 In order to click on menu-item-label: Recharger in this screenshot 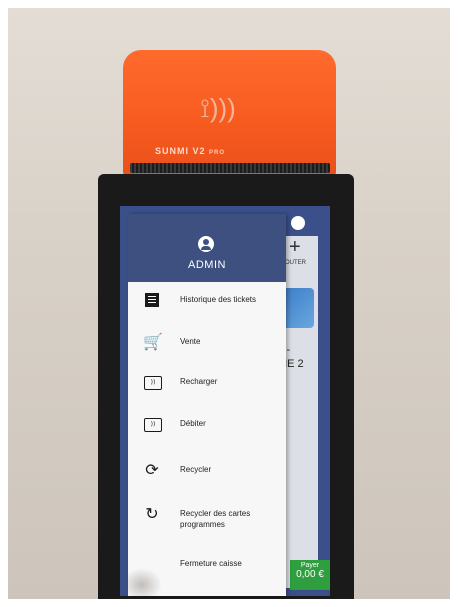, I will do `click(199, 381)`.